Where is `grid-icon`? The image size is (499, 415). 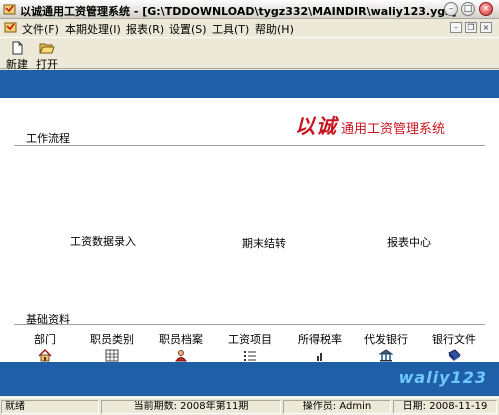
grid-icon is located at coordinates (112, 355).